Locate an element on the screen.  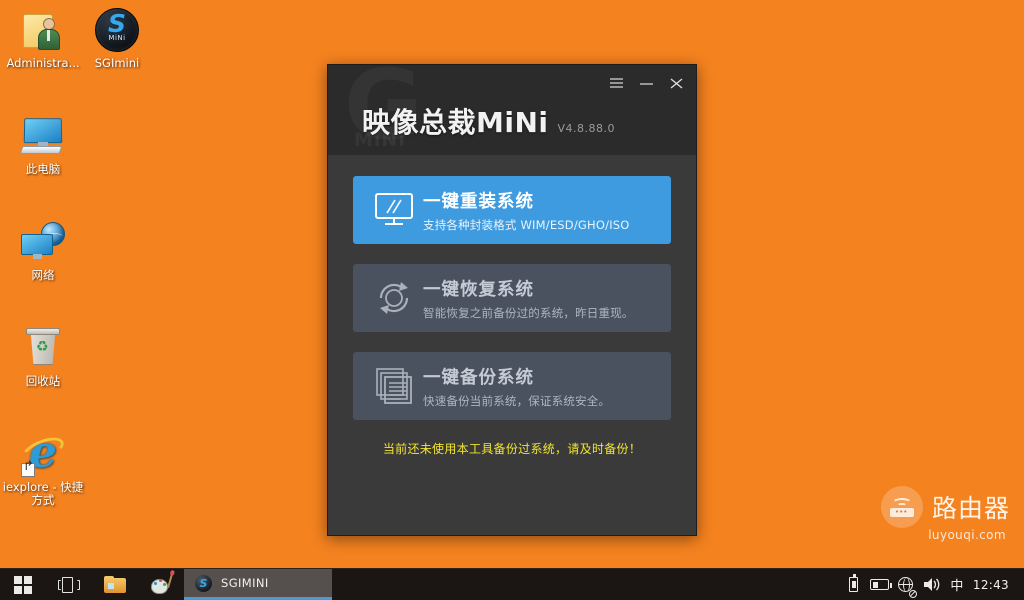
sgimini-logo-icon: S MiNi is located at coordinates (117, 30).